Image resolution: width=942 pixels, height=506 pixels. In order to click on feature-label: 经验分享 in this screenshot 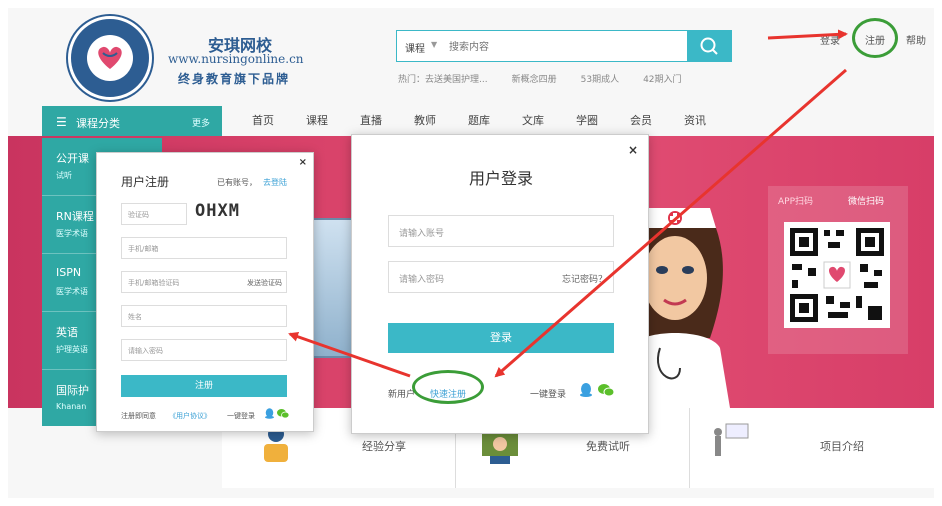, I will do `click(384, 446)`.